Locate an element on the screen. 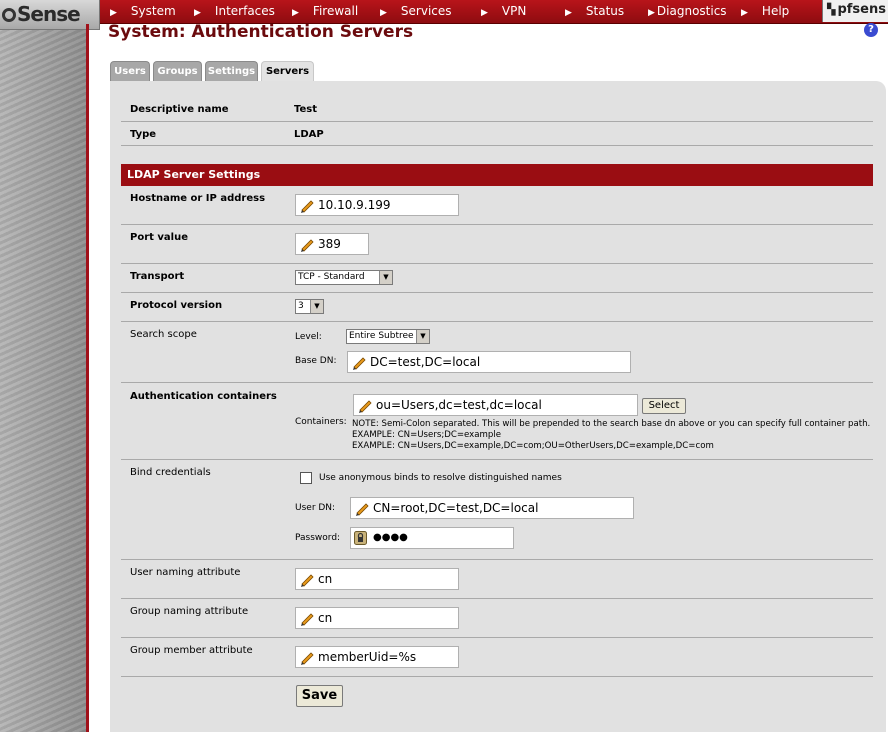 The width and height of the screenshot is (888, 732). containers-label: Containers: is located at coordinates (321, 422).